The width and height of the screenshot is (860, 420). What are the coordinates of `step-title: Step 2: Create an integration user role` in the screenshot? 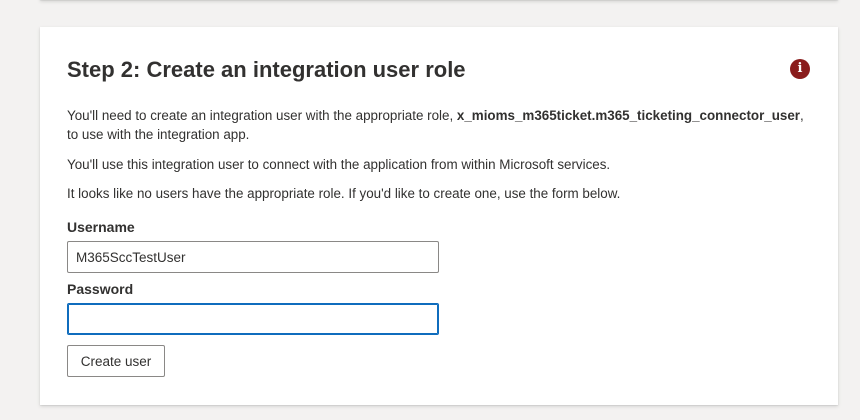 It's located at (266, 69).